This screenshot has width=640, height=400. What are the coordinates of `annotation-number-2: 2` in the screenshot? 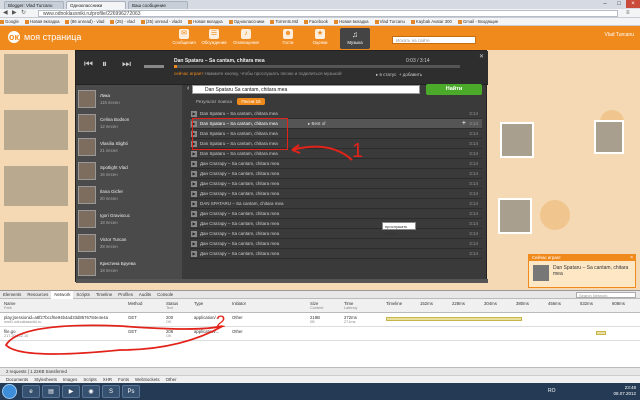 It's located at (221, 321).